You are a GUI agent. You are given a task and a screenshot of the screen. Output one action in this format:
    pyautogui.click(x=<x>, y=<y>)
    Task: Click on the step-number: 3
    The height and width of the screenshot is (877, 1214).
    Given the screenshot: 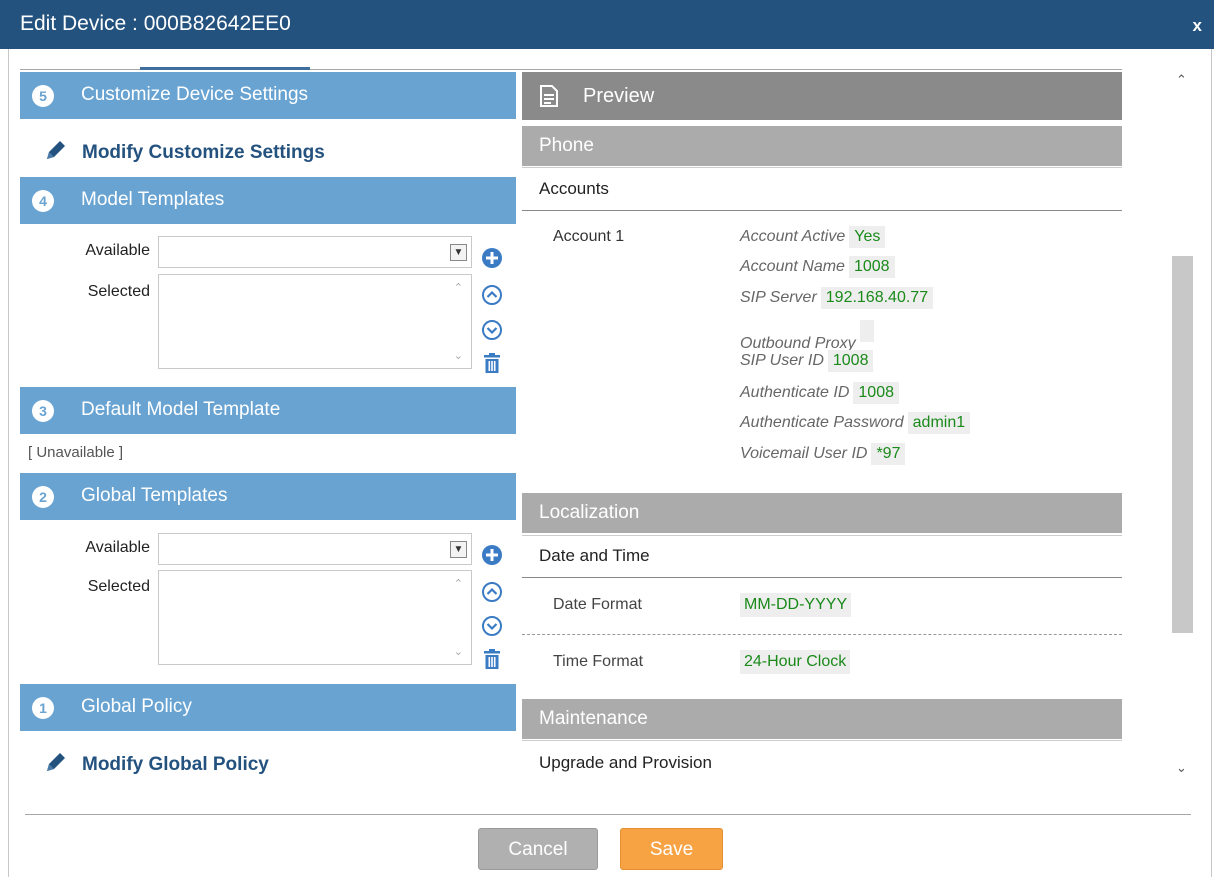 What is the action you would take?
    pyautogui.click(x=43, y=411)
    